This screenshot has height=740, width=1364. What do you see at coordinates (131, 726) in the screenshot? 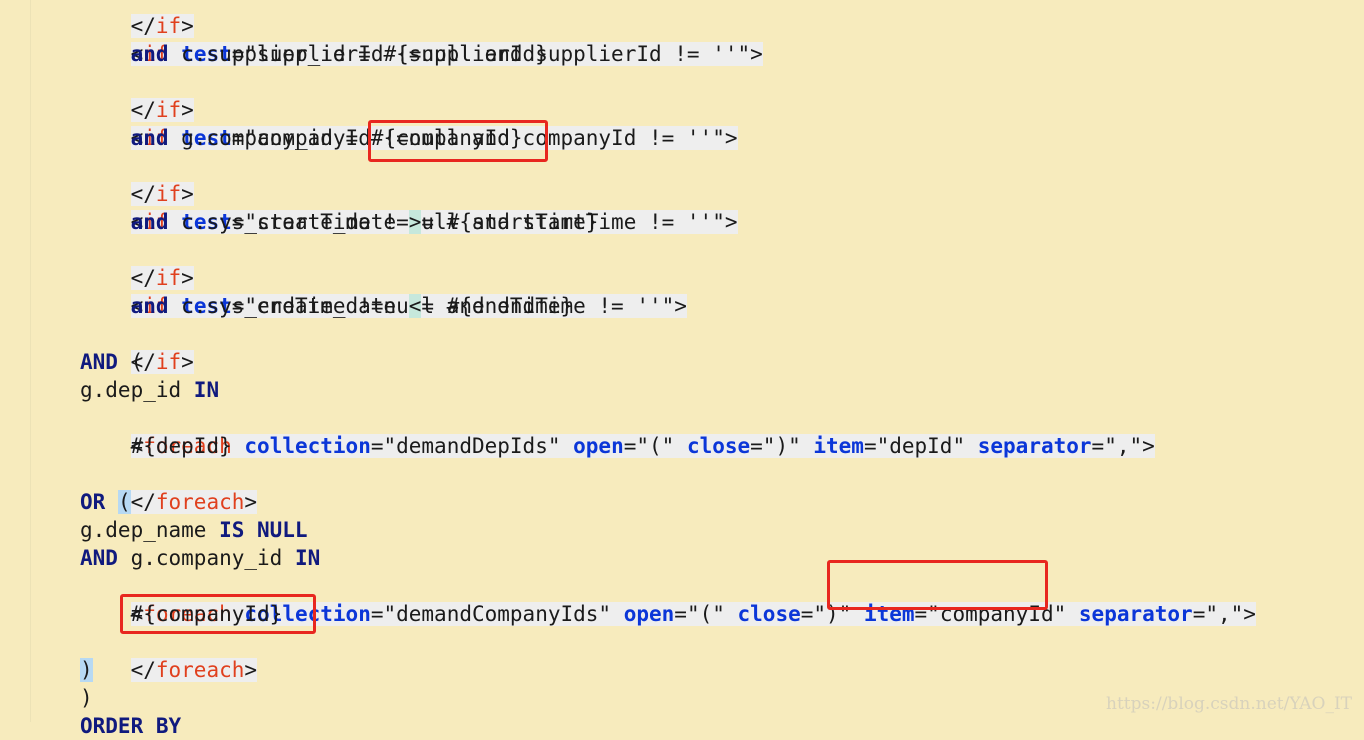
I see `code-line: ORDER BY` at bounding box center [131, 726].